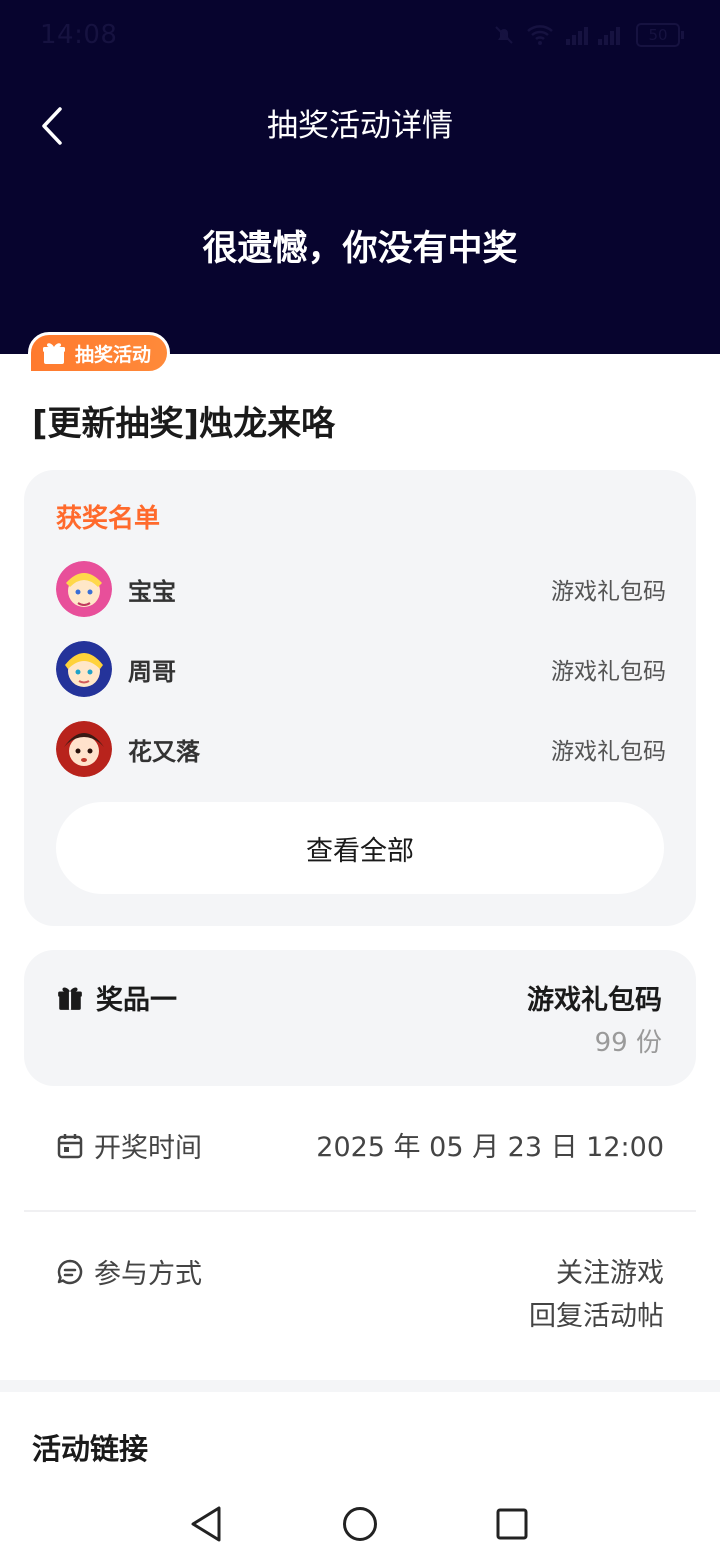 This screenshot has height=1560, width=720. Describe the element at coordinates (152, 671) in the screenshot. I see `winner-name: 周哥` at that location.